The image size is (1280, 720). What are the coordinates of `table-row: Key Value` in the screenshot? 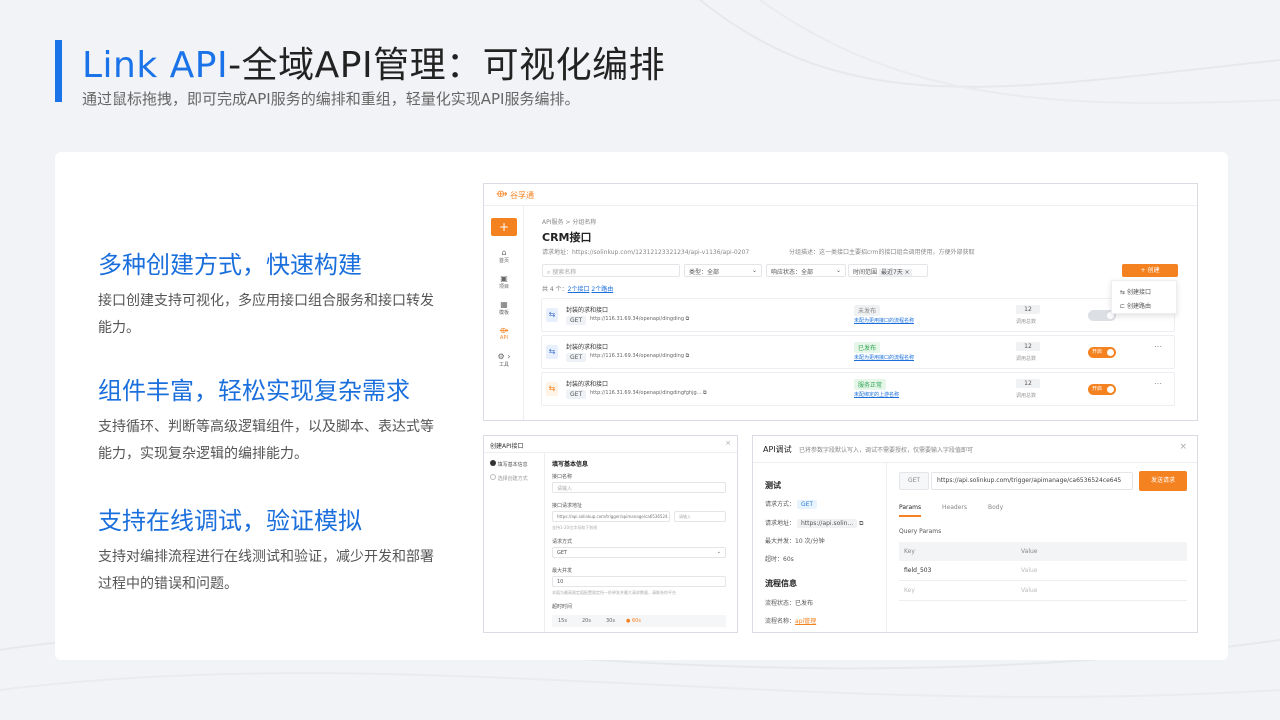 It's located at (1043, 591).